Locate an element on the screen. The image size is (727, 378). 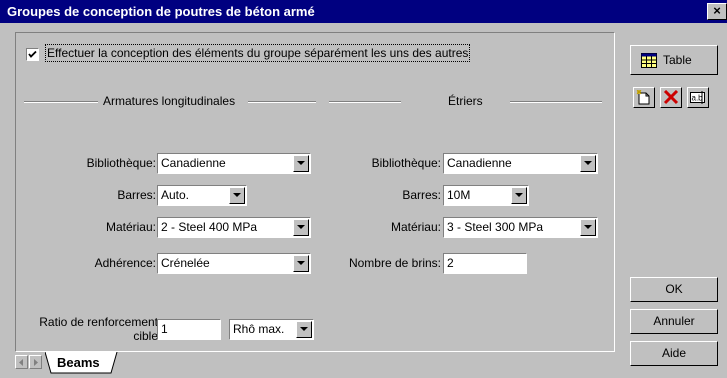
long-adherence-value: Crénelée is located at coordinates (185, 263).